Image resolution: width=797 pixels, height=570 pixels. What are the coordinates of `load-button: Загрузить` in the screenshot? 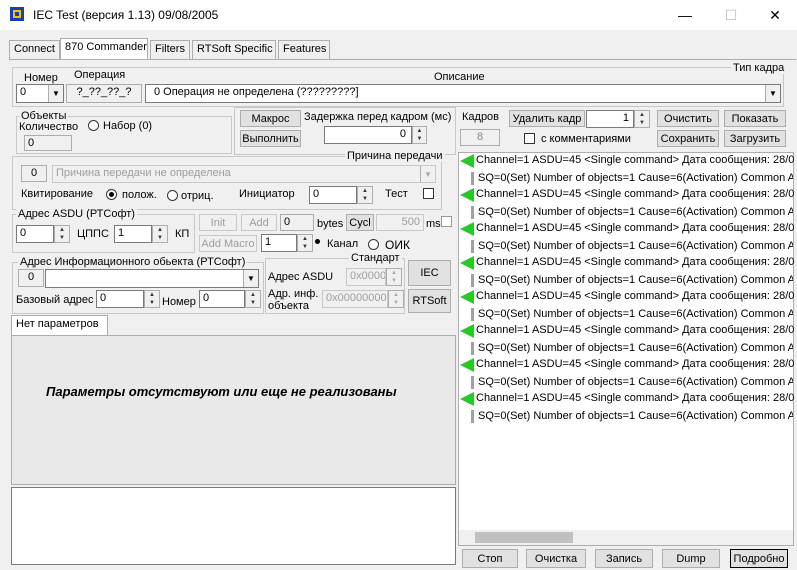 It's located at (755, 138).